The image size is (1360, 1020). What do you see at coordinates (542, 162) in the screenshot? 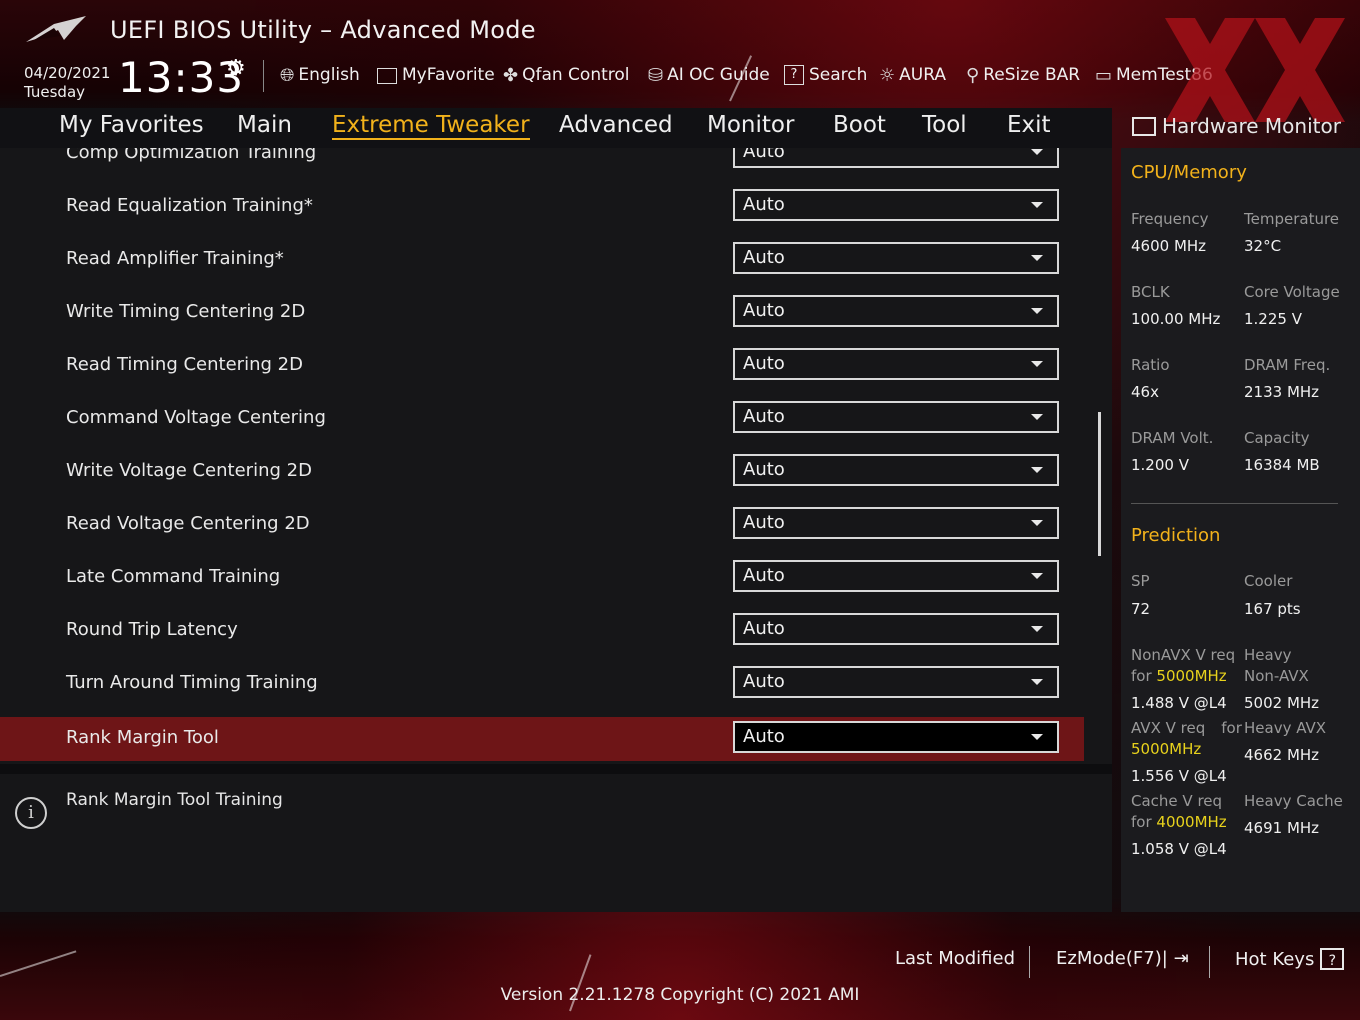
I see `setting-row: Comp Optimization Training Auto` at bounding box center [542, 162].